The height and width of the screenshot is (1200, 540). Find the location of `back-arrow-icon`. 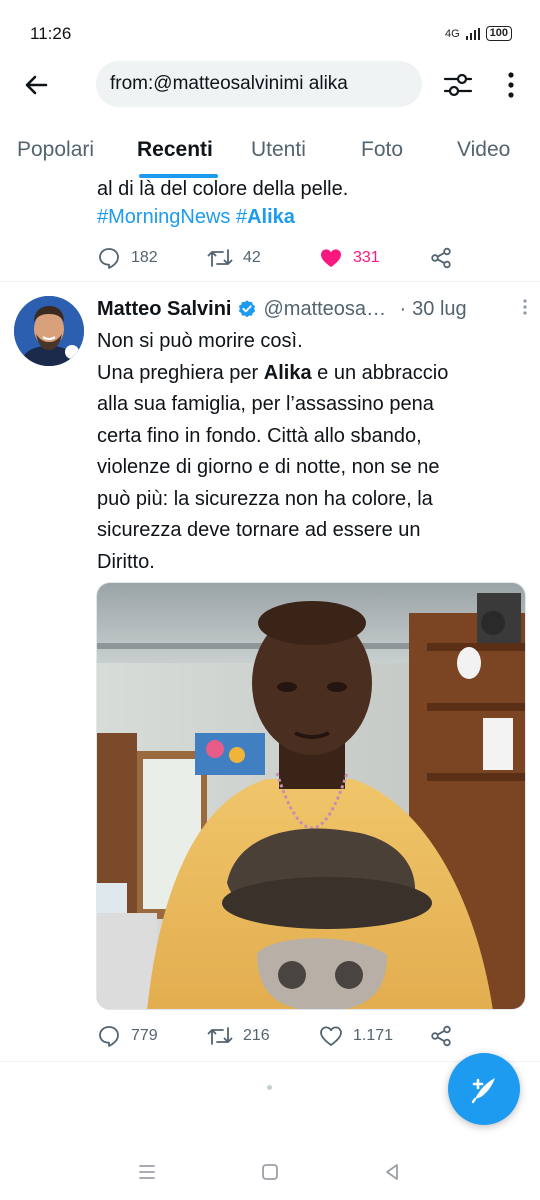

back-arrow-icon is located at coordinates (36, 85).